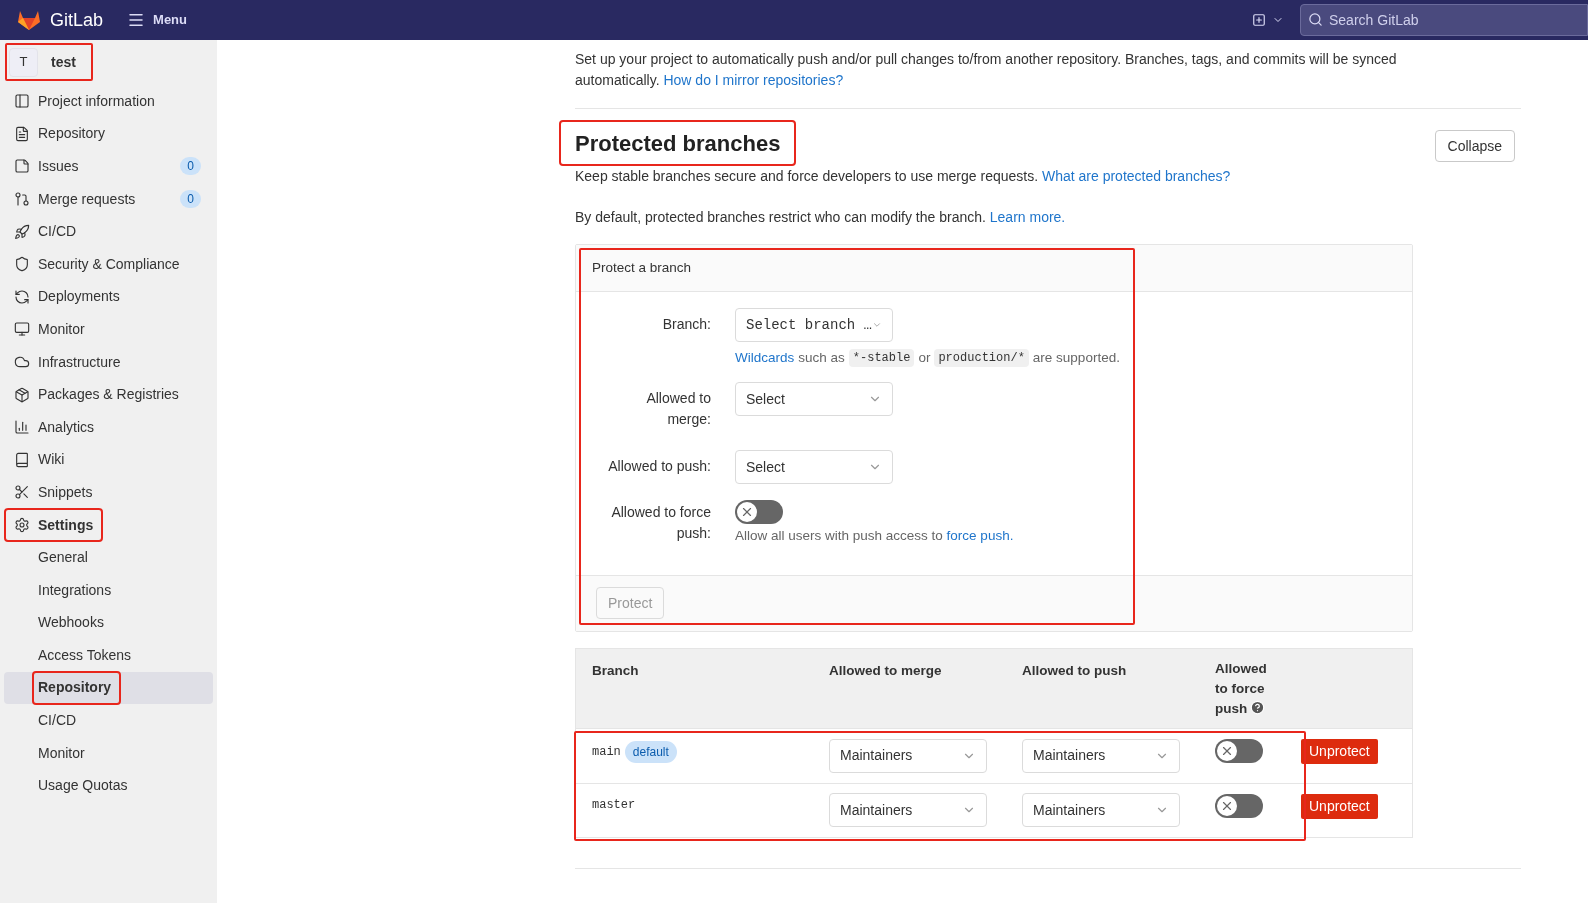  I want to click on default-badge: default, so click(650, 751).